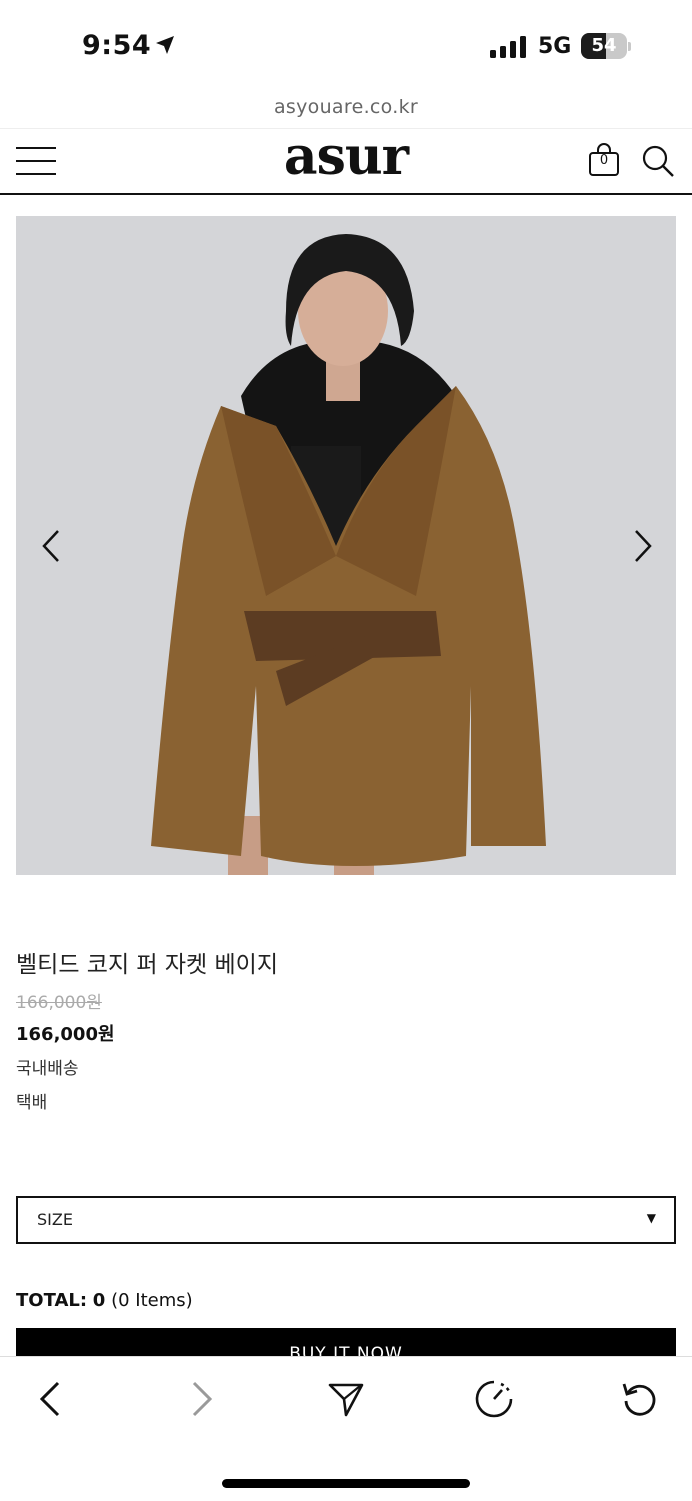 The width and height of the screenshot is (692, 1501). What do you see at coordinates (47, 1069) in the screenshot?
I see `shipping-region: 국내배송` at bounding box center [47, 1069].